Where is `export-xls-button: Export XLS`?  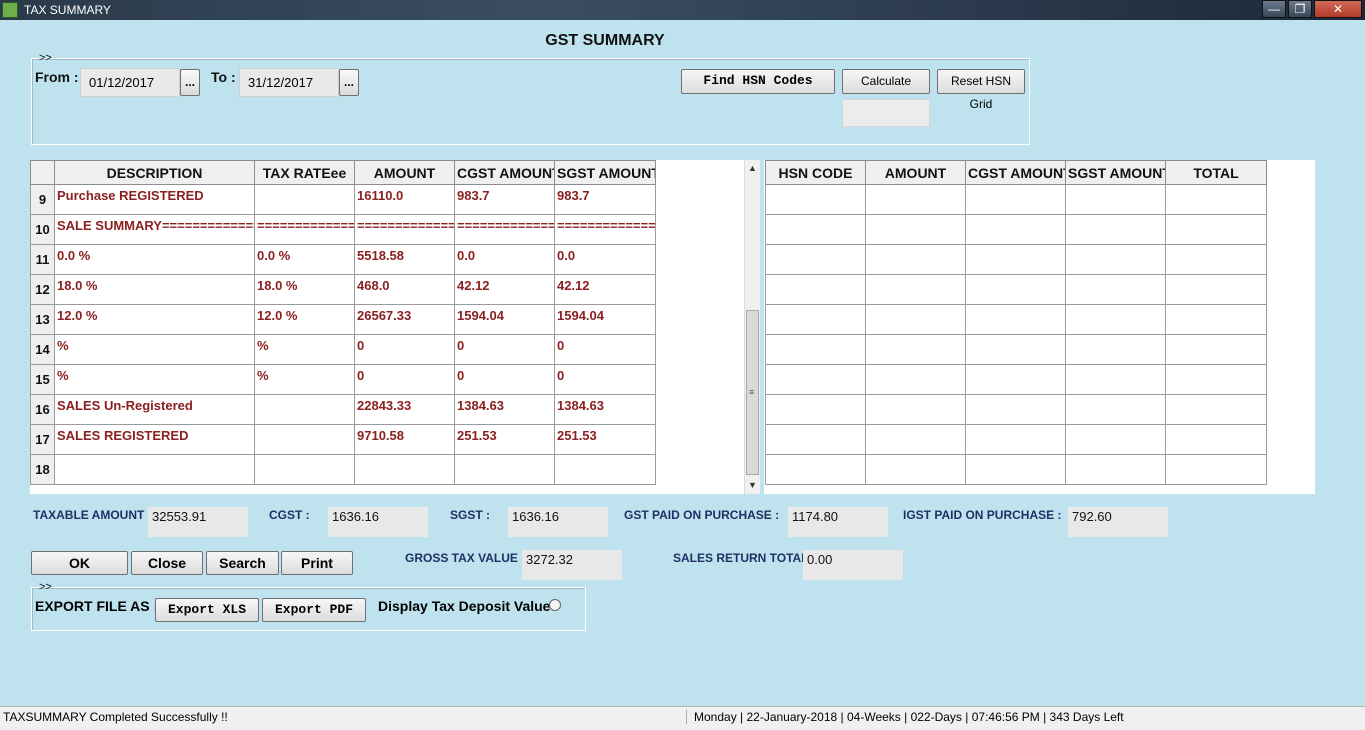
export-xls-button: Export XLS is located at coordinates (207, 610).